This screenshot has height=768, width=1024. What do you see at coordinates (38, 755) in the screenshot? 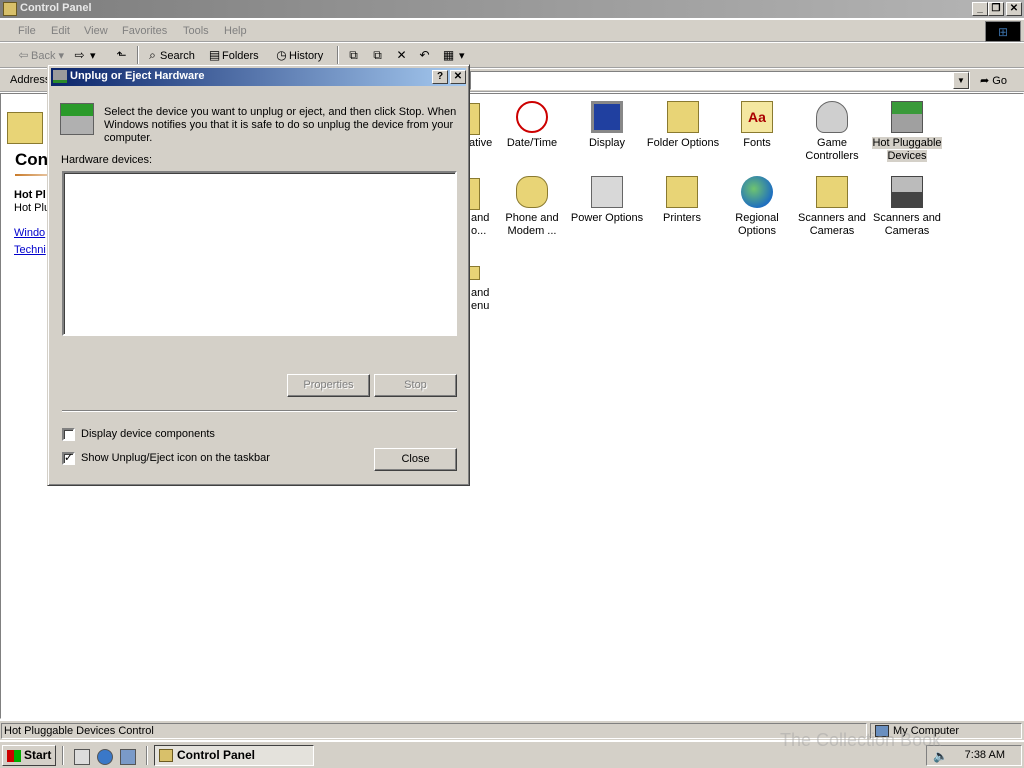
I see `start-label: Start` at bounding box center [38, 755].